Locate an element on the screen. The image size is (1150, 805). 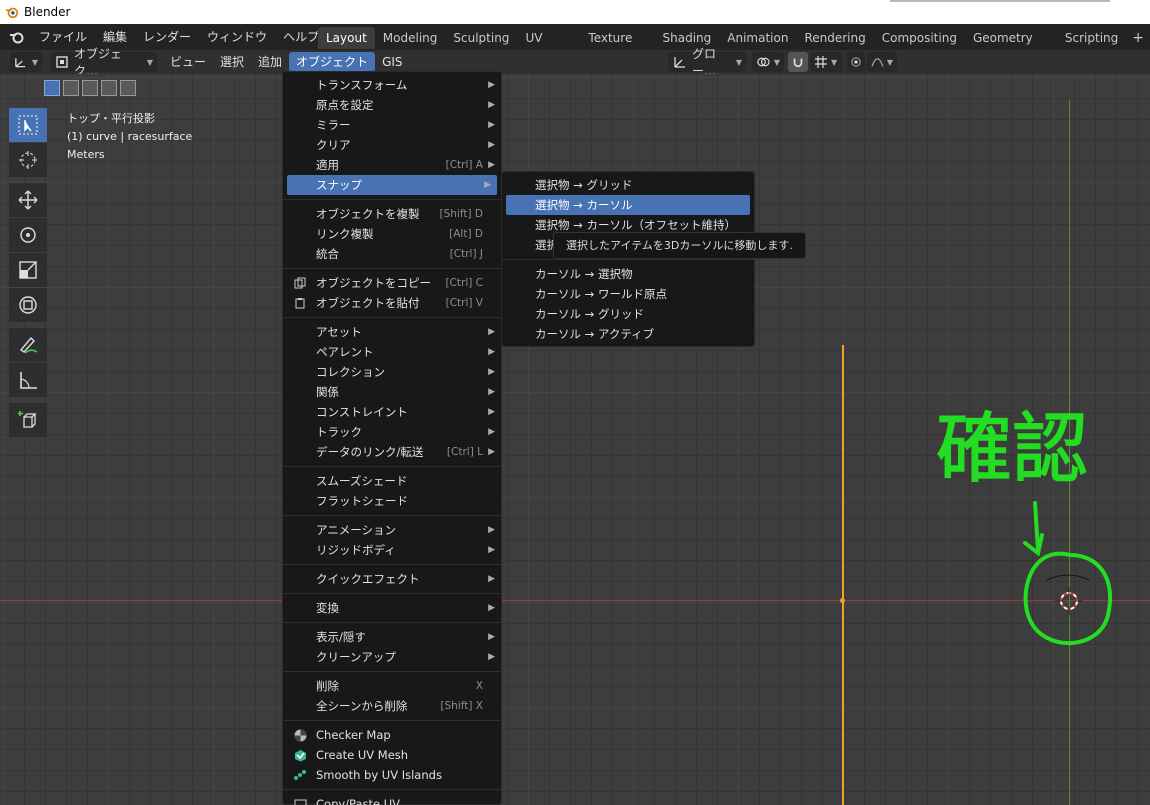
checker-icon is located at coordinates (300, 735).